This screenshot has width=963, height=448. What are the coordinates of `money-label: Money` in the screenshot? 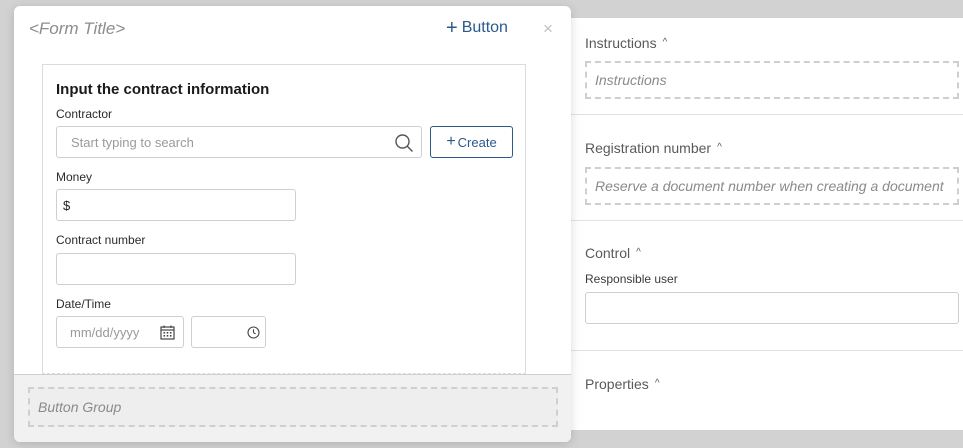 It's located at (74, 177).